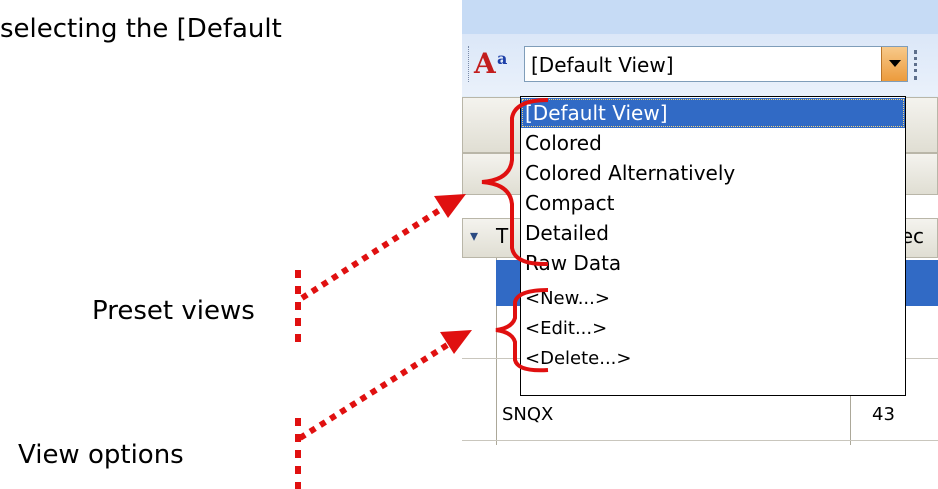  I want to click on preset-views-arrow, so click(374, 252).